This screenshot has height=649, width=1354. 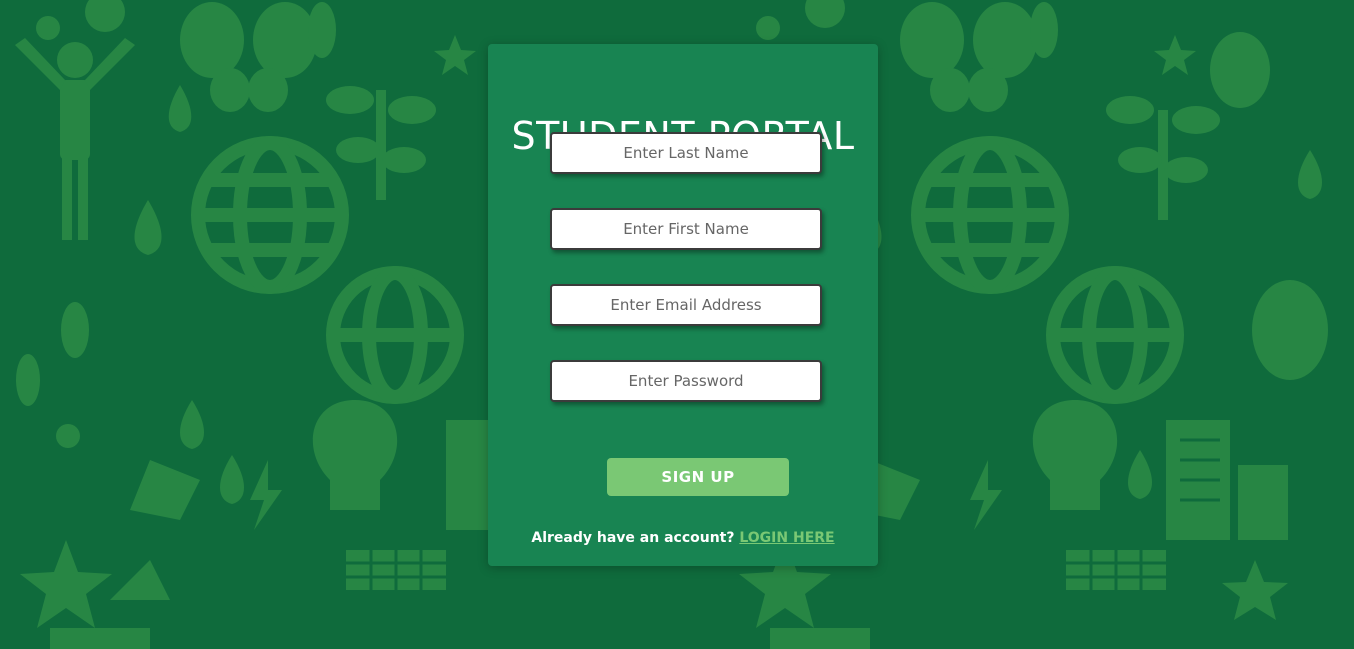 I want to click on signup-button: SIGN UP, so click(x=698, y=477).